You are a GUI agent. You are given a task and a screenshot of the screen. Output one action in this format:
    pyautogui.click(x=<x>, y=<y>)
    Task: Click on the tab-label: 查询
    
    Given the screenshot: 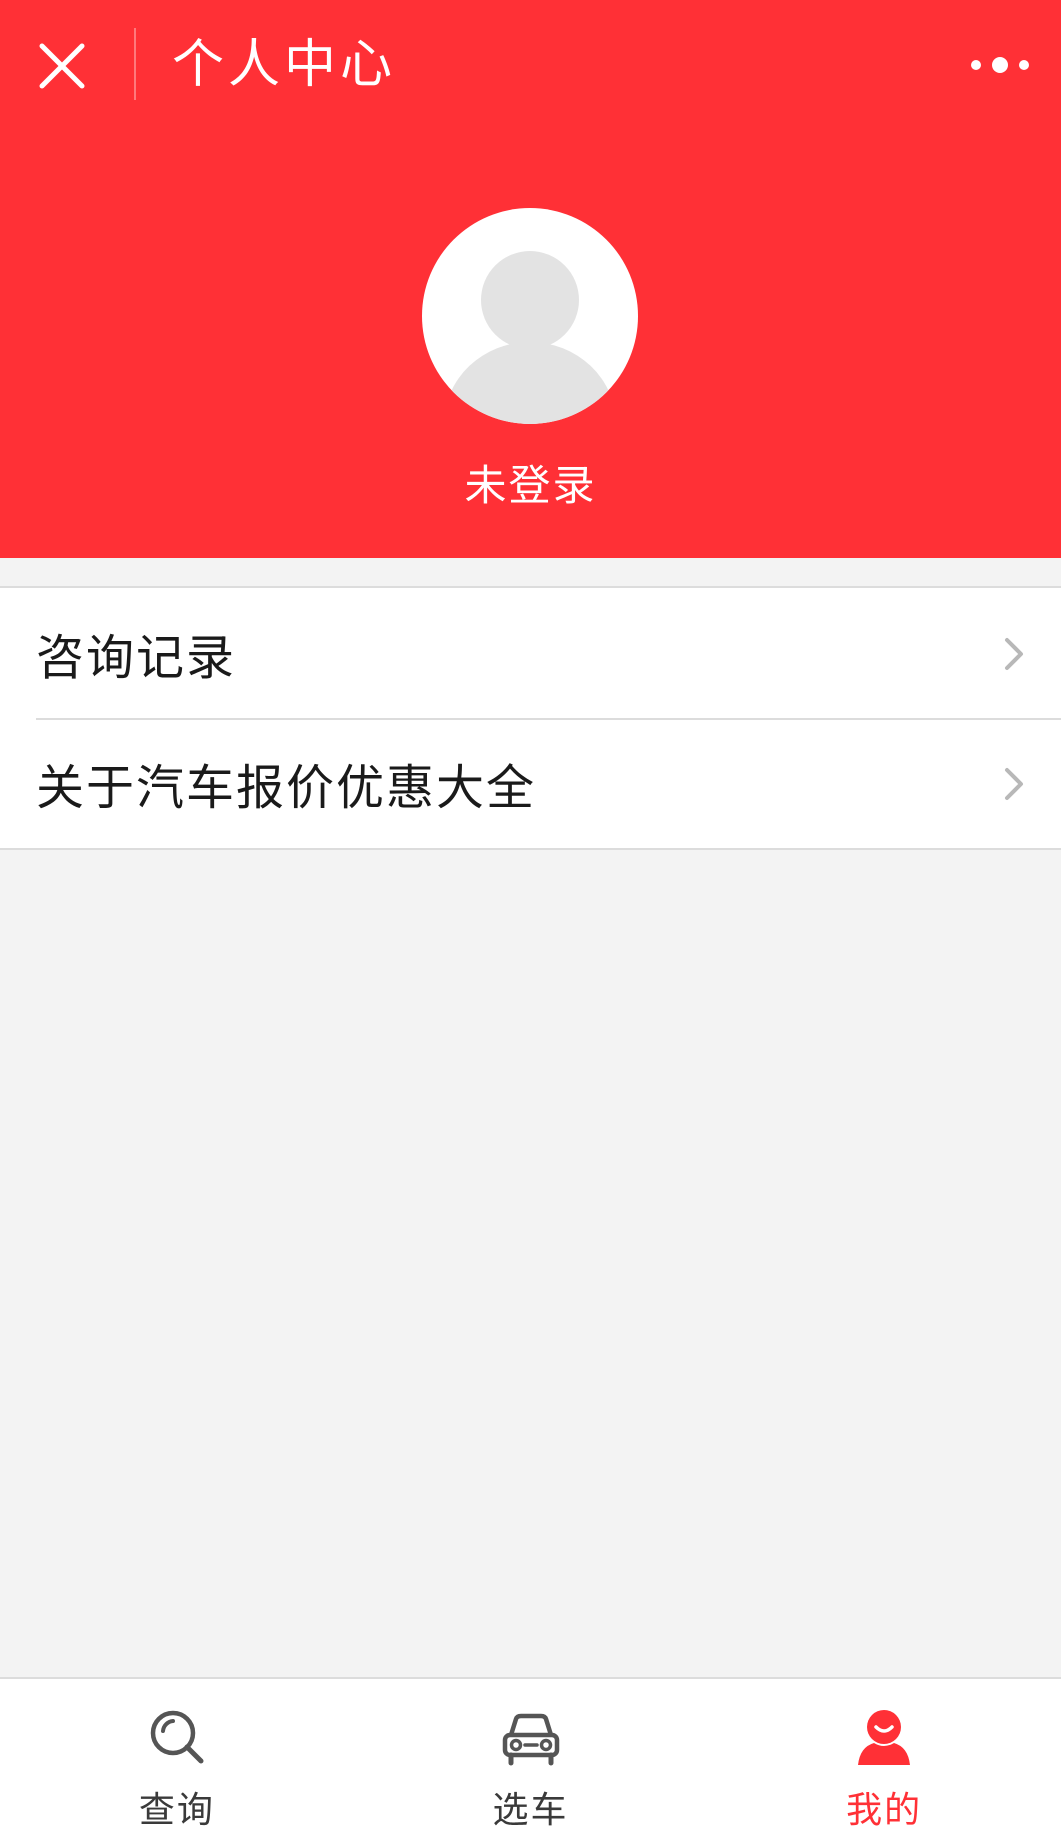 What is the action you would take?
    pyautogui.click(x=176, y=1810)
    